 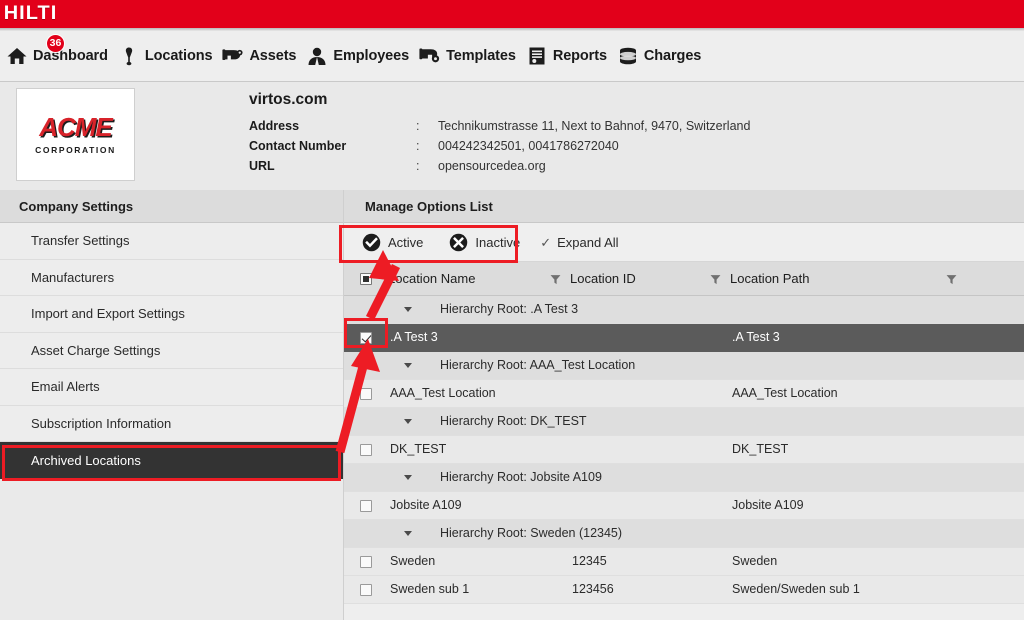 What do you see at coordinates (684, 337) in the screenshot?
I see `table-row: .A Test 3 .A Test 3` at bounding box center [684, 337].